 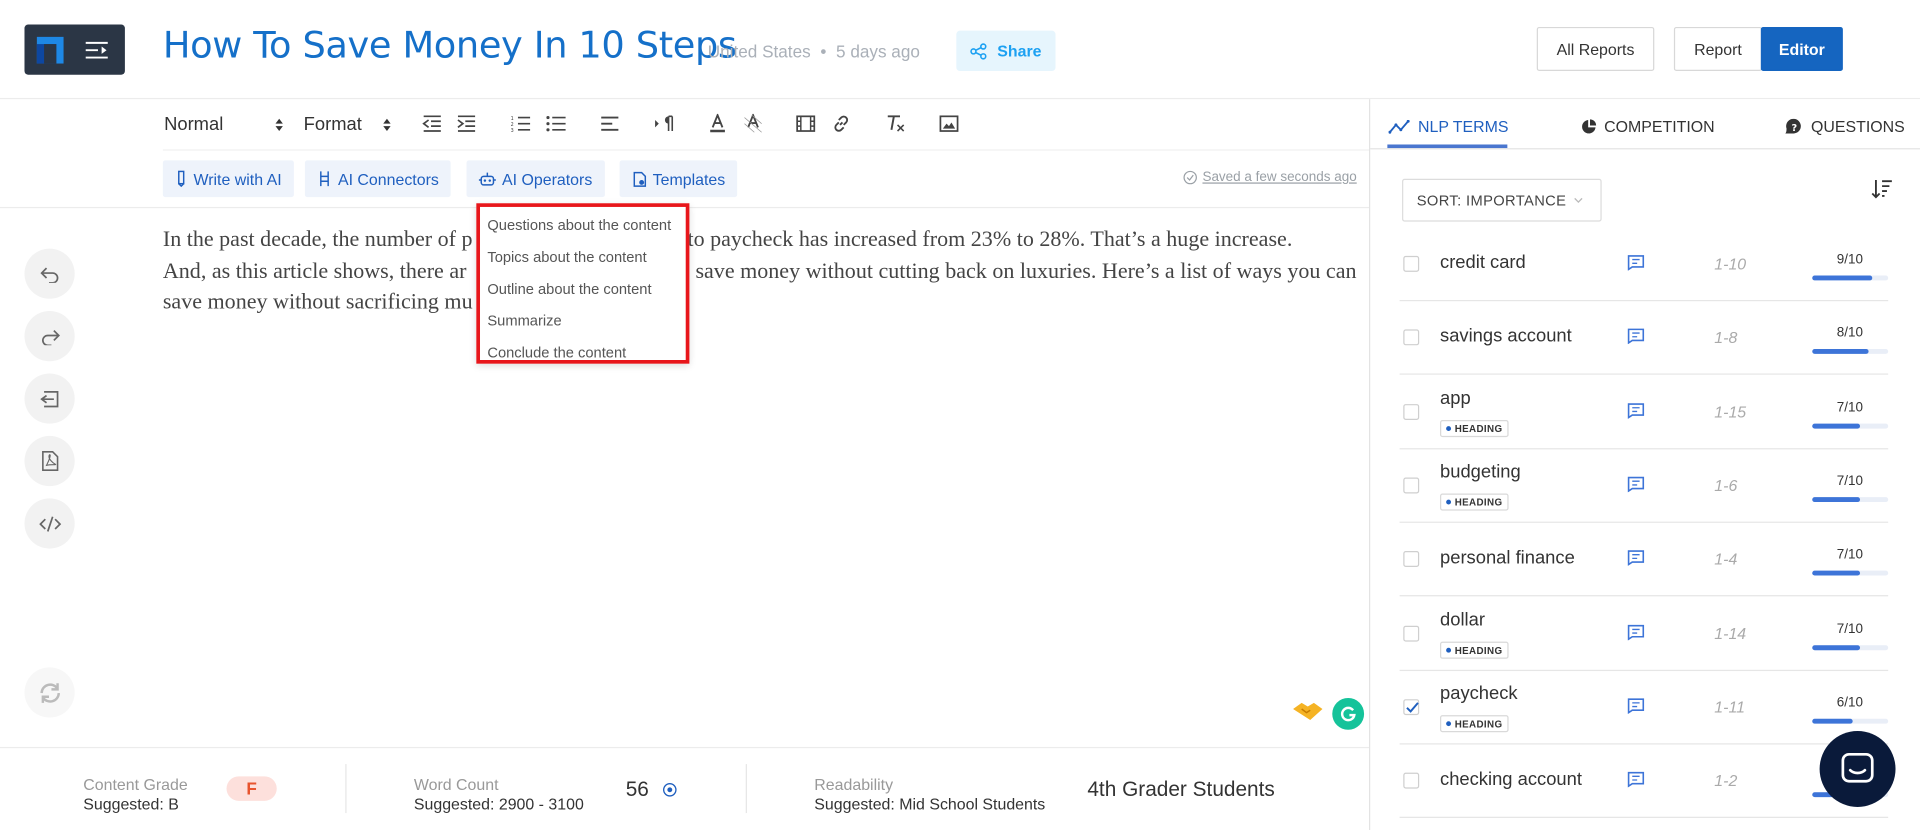 I want to click on handshake-icon, so click(x=1308, y=711).